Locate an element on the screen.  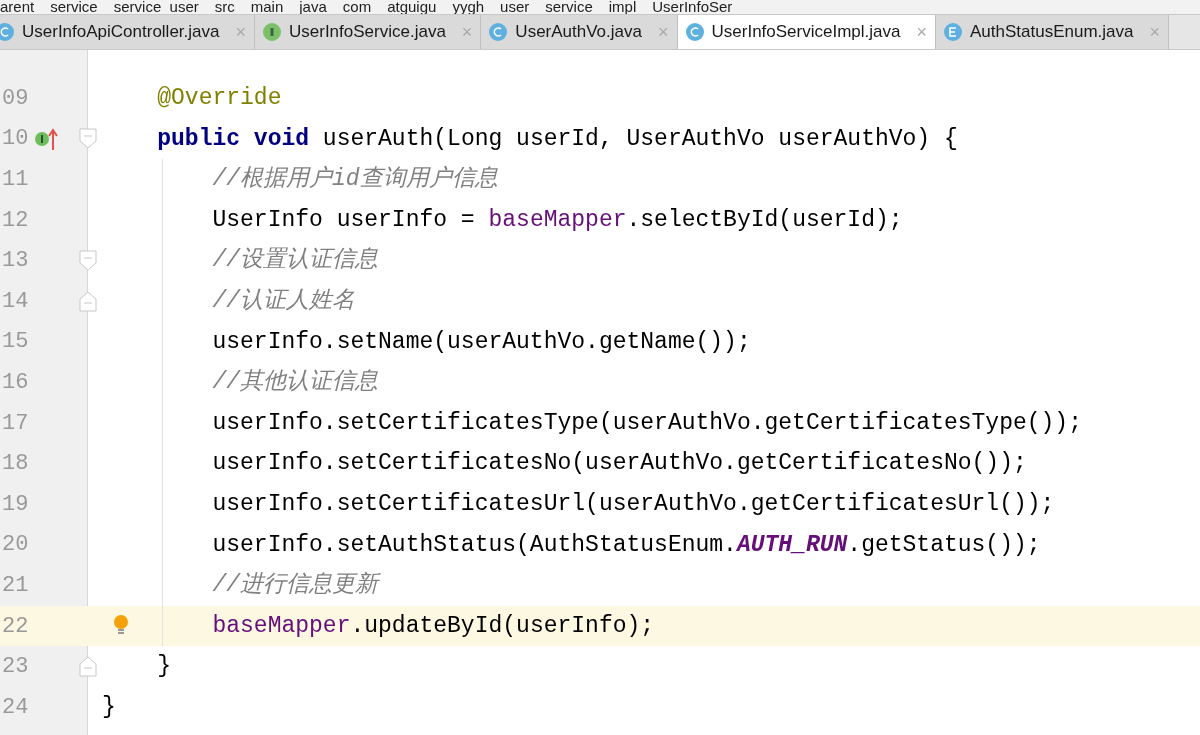
code-line: //认证人姓名 is located at coordinates (284, 301).